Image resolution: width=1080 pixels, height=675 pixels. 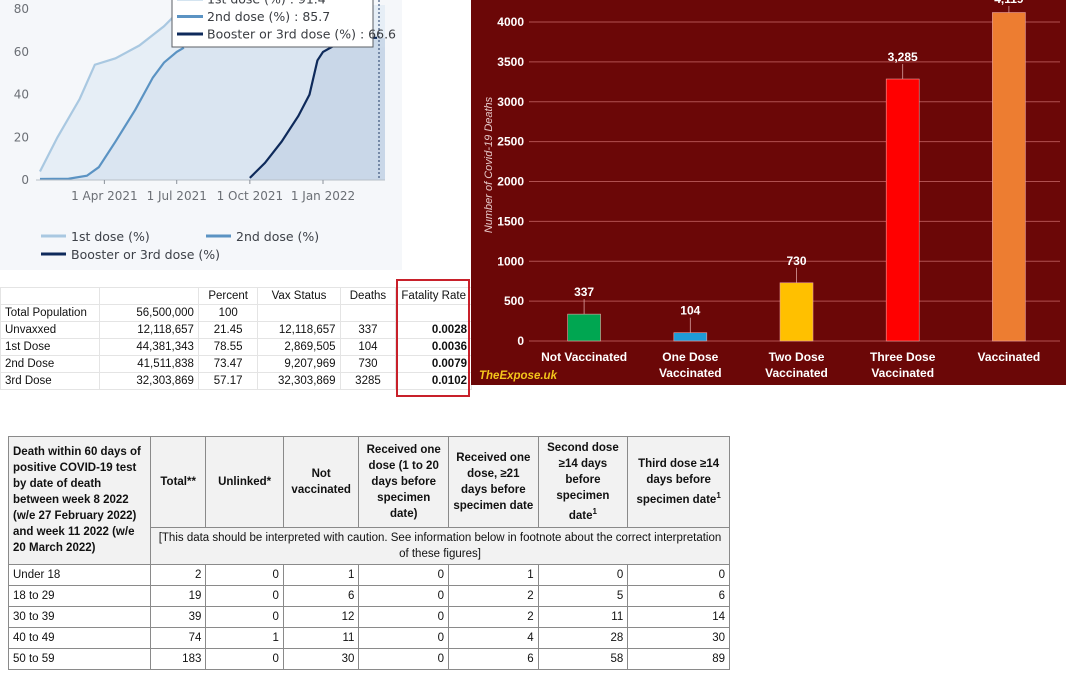 I want to click on column-header: Total**, so click(x=178, y=482).